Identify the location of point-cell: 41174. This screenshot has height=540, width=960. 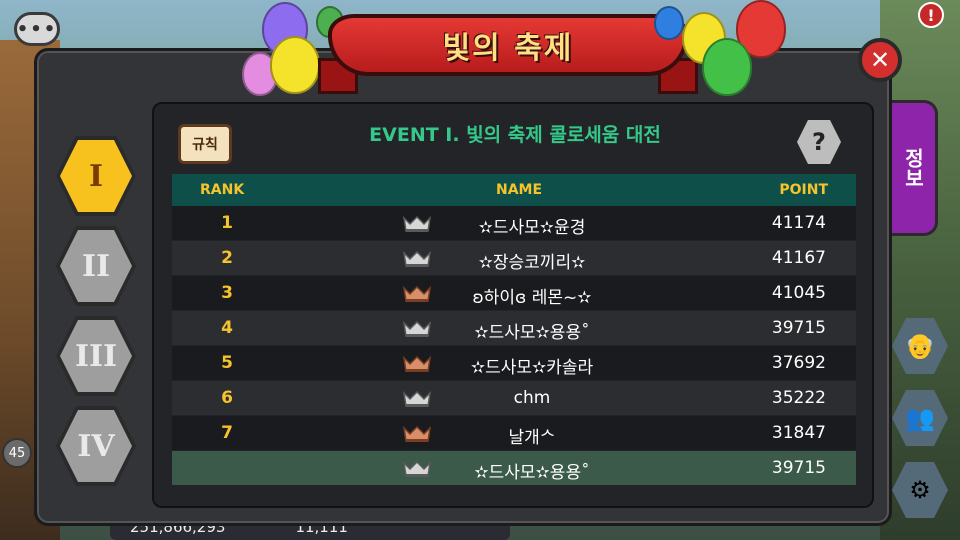
(798, 223).